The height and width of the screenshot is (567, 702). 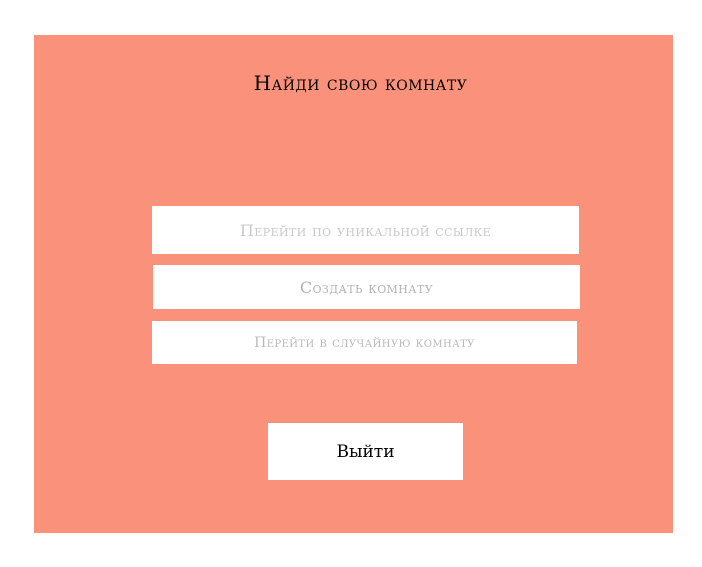 What do you see at coordinates (360, 83) in the screenshot?
I see `page-title: Найди свою комнату` at bounding box center [360, 83].